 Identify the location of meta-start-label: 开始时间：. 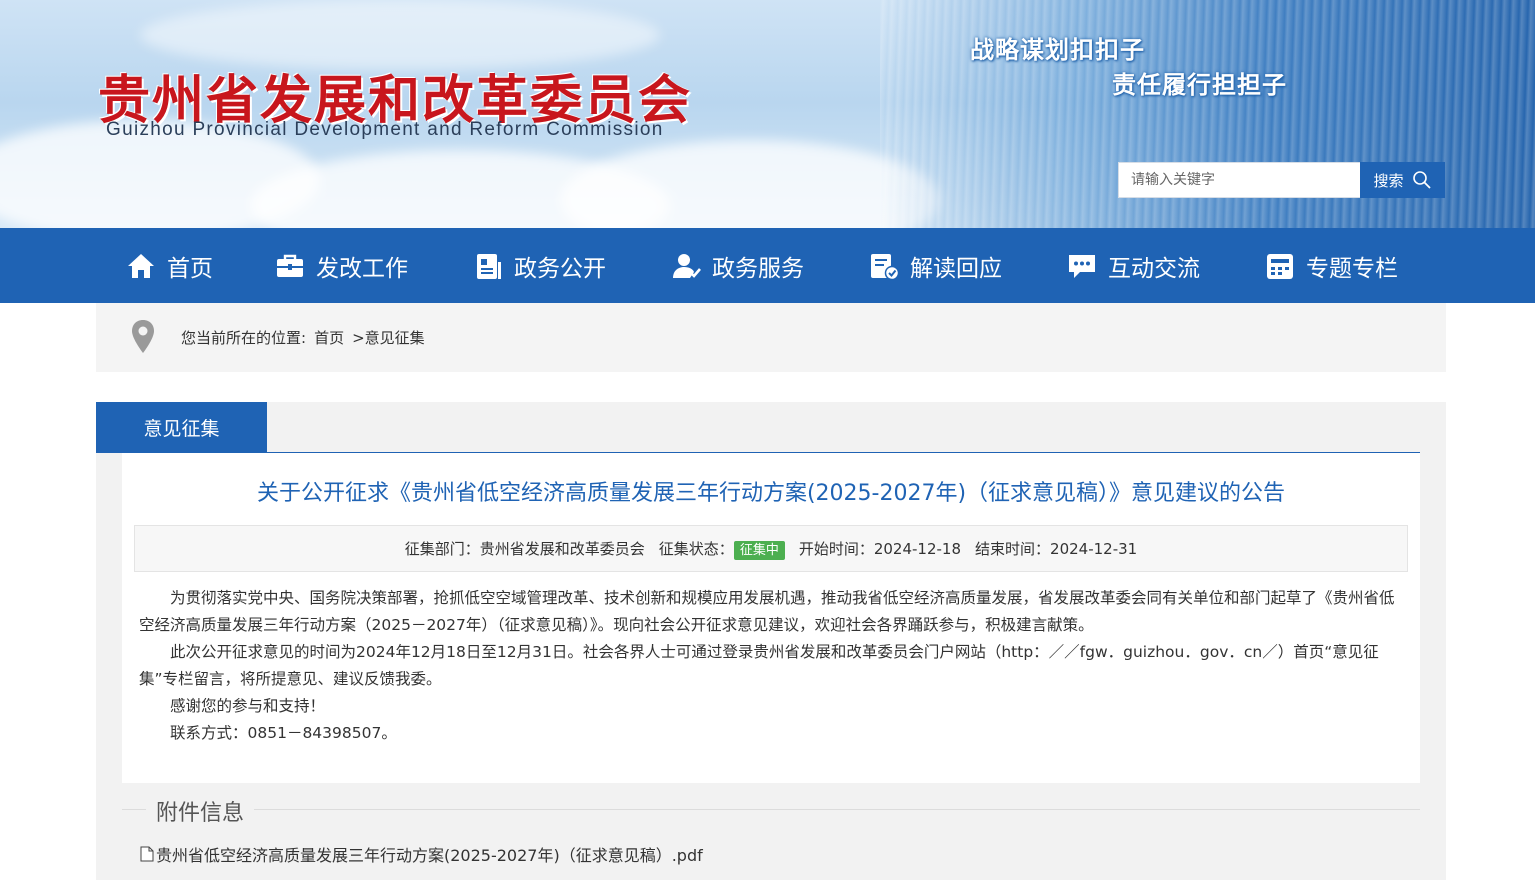
(836, 549).